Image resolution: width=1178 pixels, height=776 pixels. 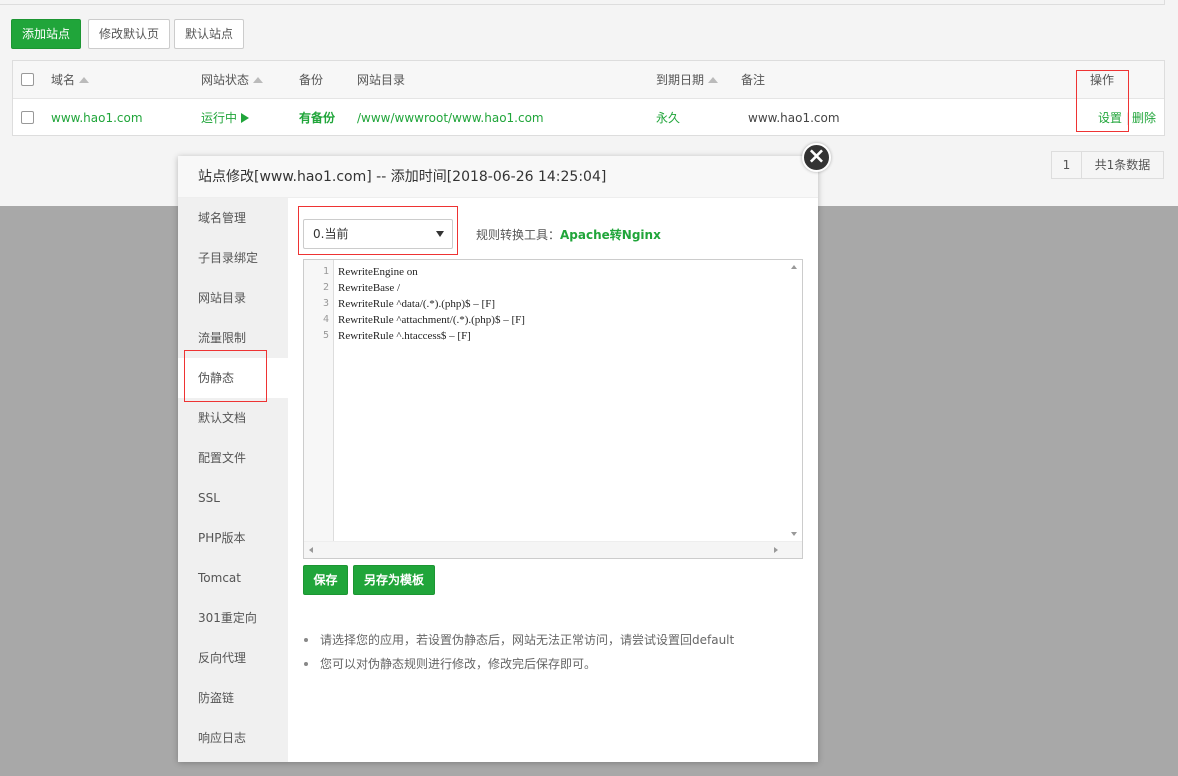 What do you see at coordinates (794, 534) in the screenshot?
I see `scroll-down-icon` at bounding box center [794, 534].